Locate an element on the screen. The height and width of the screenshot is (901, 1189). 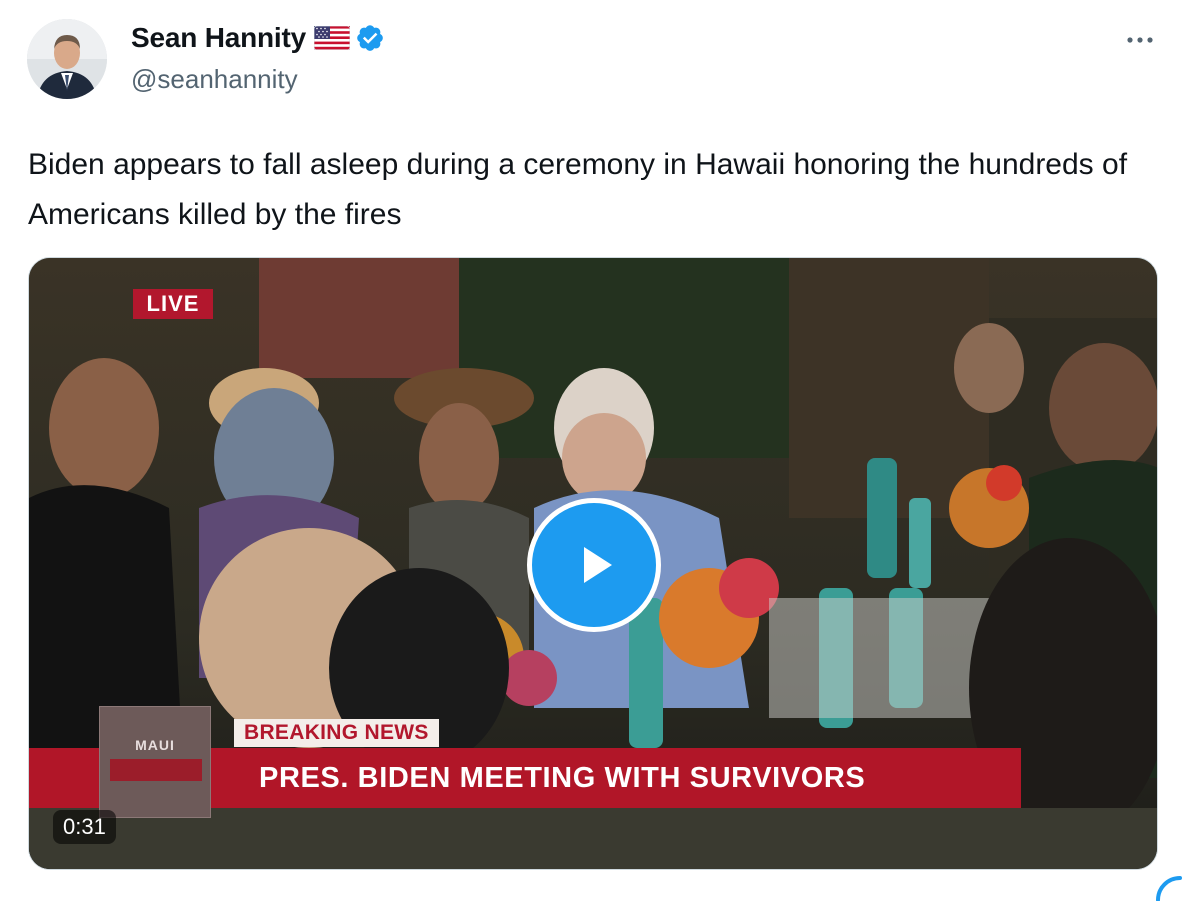
play-icon is located at coordinates (598, 565).